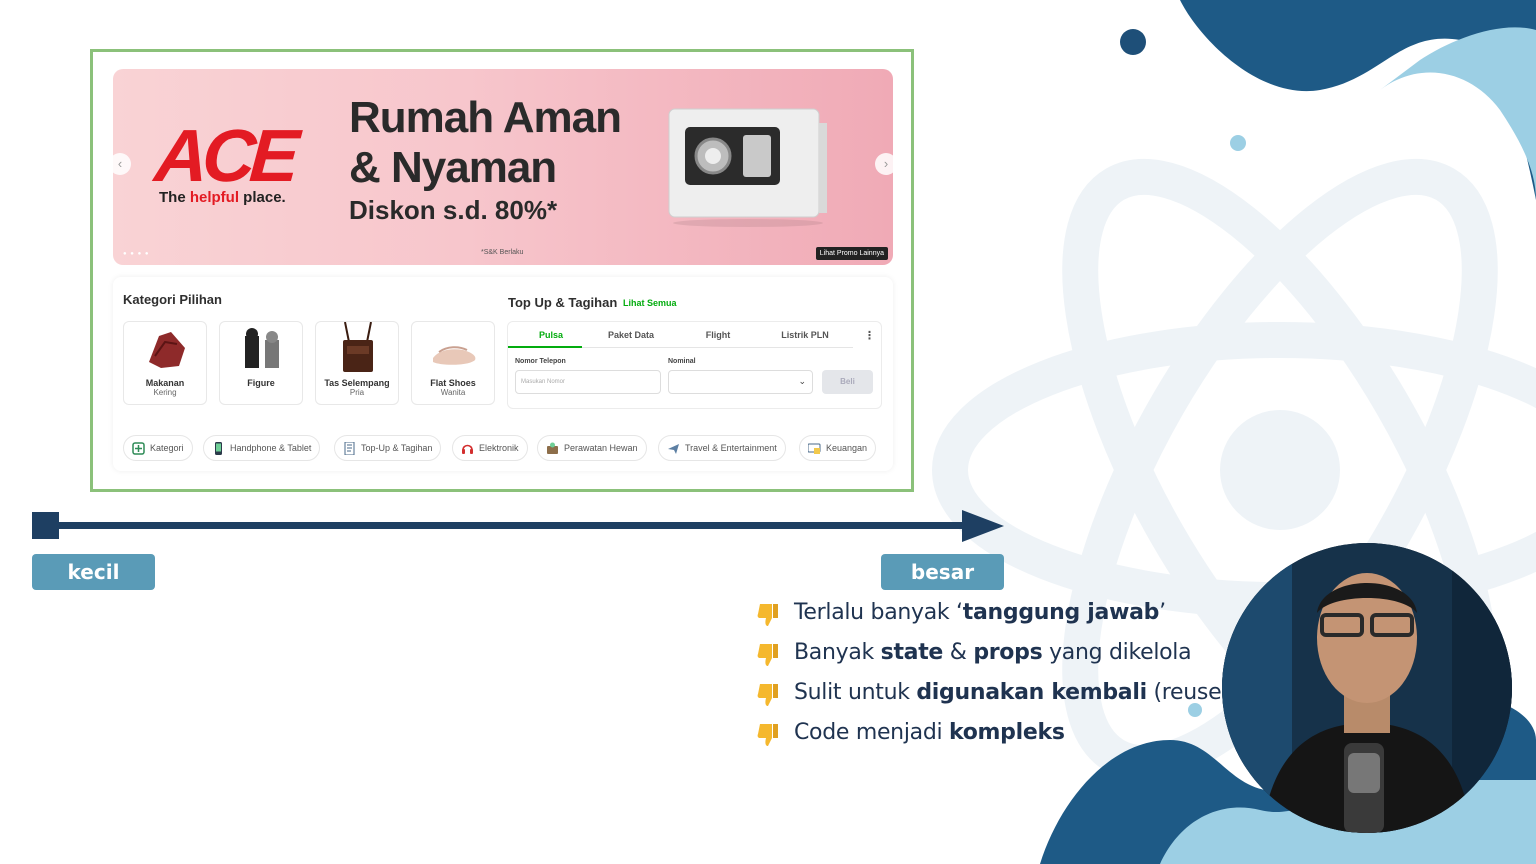  What do you see at coordinates (1358, 100) in the screenshot?
I see `top-right-blob` at bounding box center [1358, 100].